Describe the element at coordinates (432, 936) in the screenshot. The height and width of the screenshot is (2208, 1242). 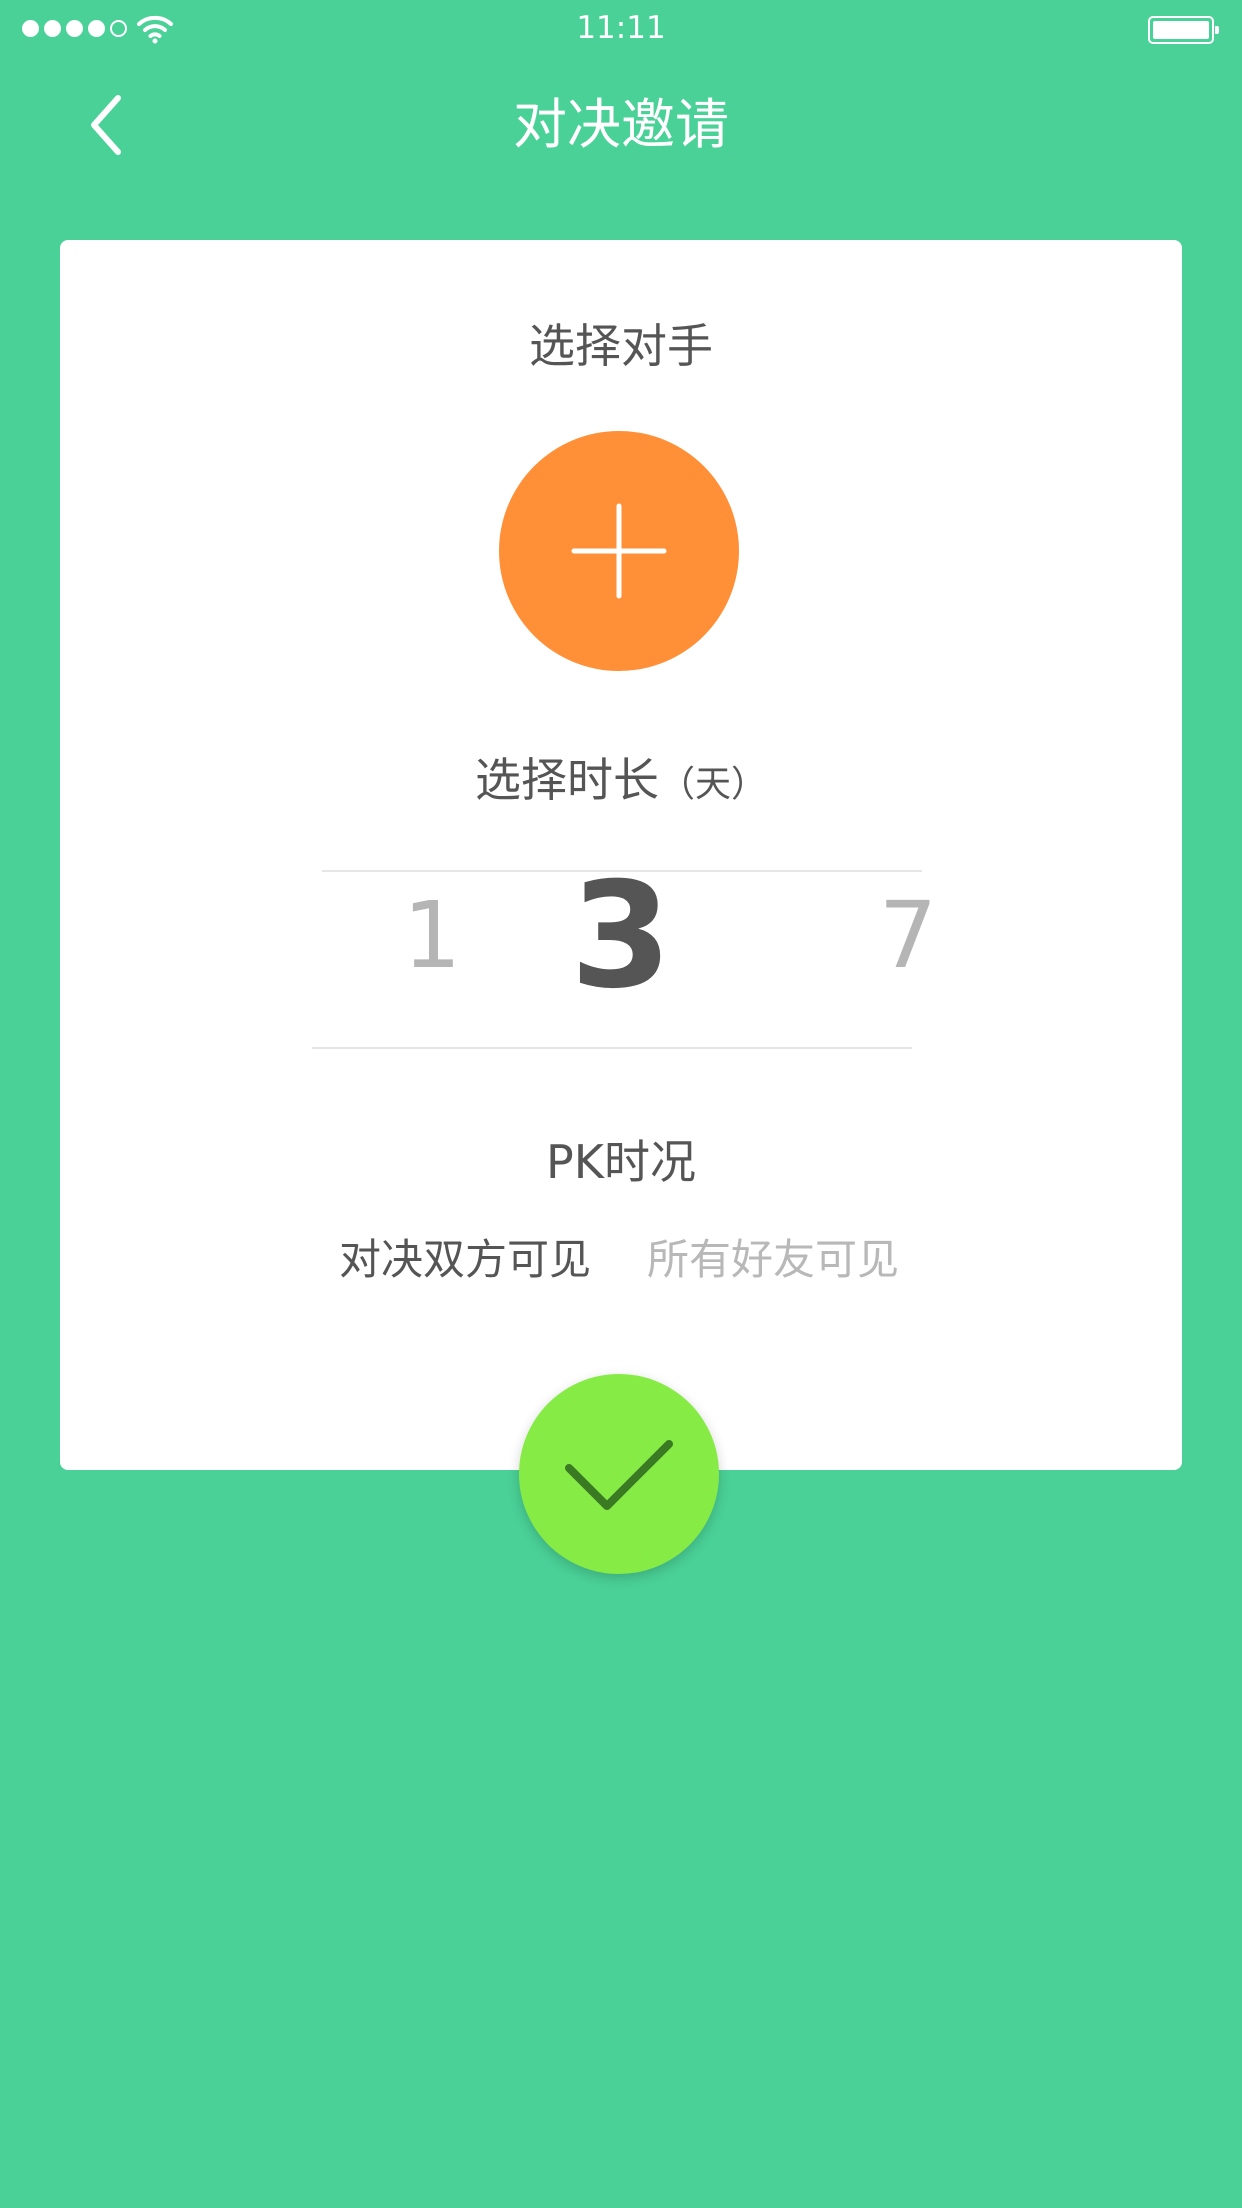
I see `duration-option-1: 1` at that location.